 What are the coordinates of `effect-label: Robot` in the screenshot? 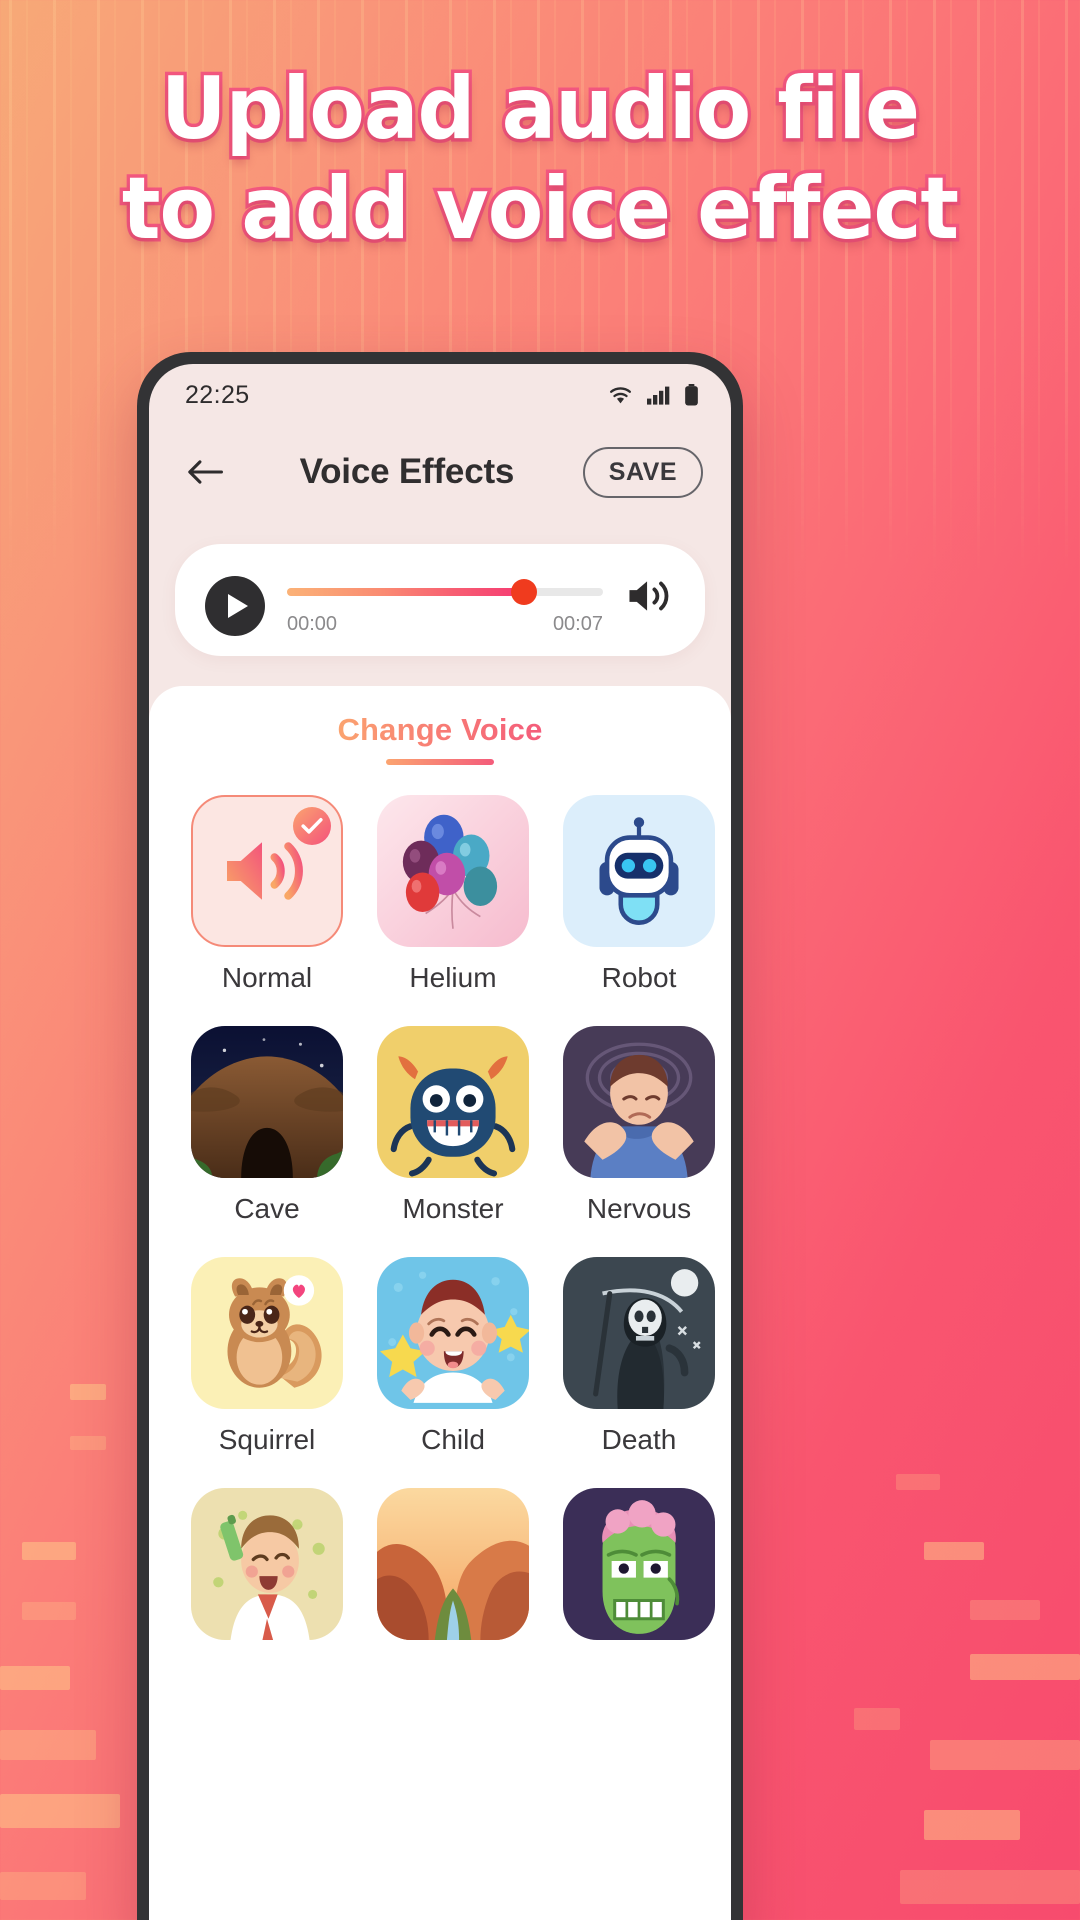 It's located at (639, 977).